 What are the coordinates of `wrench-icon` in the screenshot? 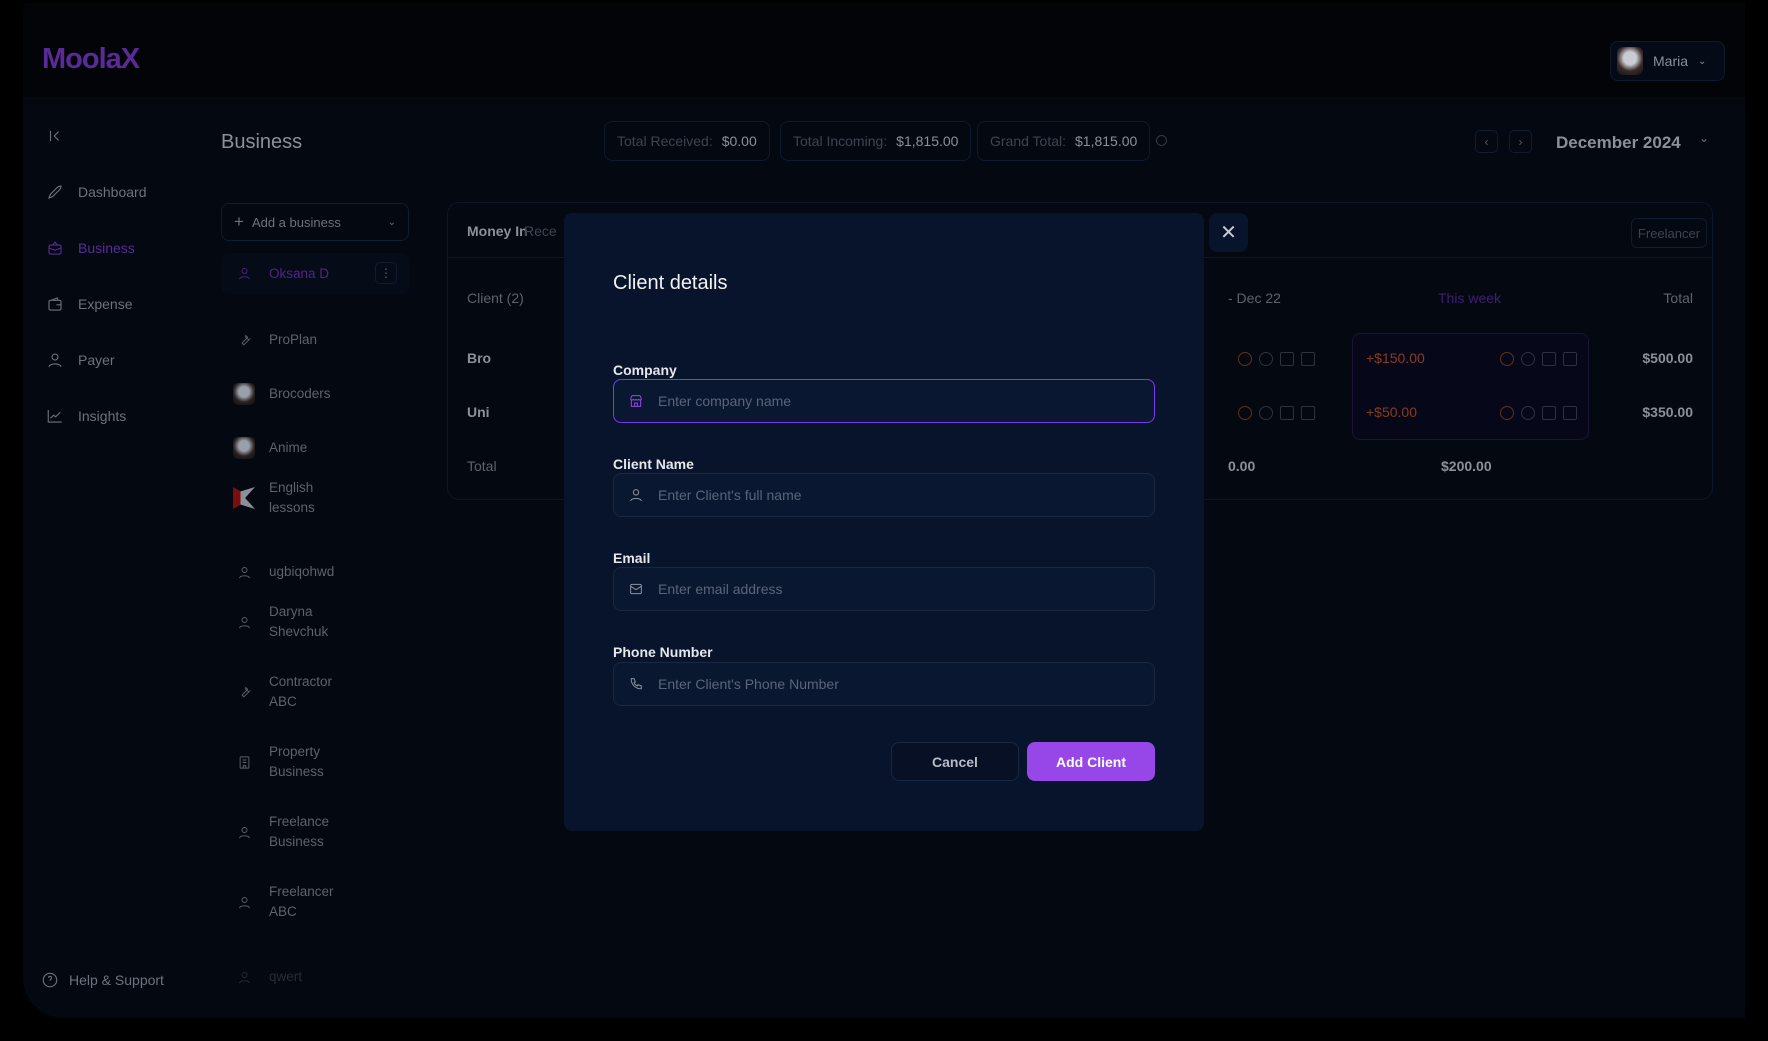 It's located at (244, 340).